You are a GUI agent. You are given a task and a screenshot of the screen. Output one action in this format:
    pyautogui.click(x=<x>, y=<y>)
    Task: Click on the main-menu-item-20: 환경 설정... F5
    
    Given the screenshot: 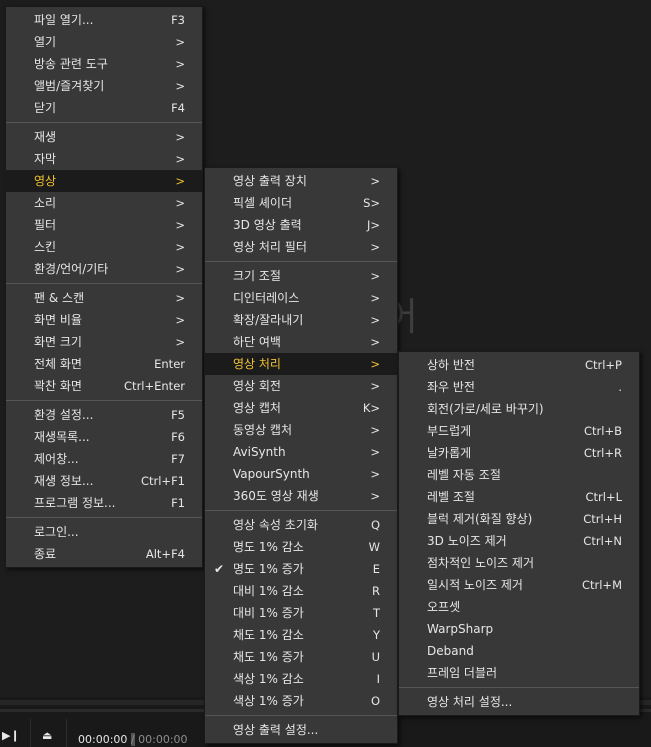 What is the action you would take?
    pyautogui.click(x=104, y=415)
    